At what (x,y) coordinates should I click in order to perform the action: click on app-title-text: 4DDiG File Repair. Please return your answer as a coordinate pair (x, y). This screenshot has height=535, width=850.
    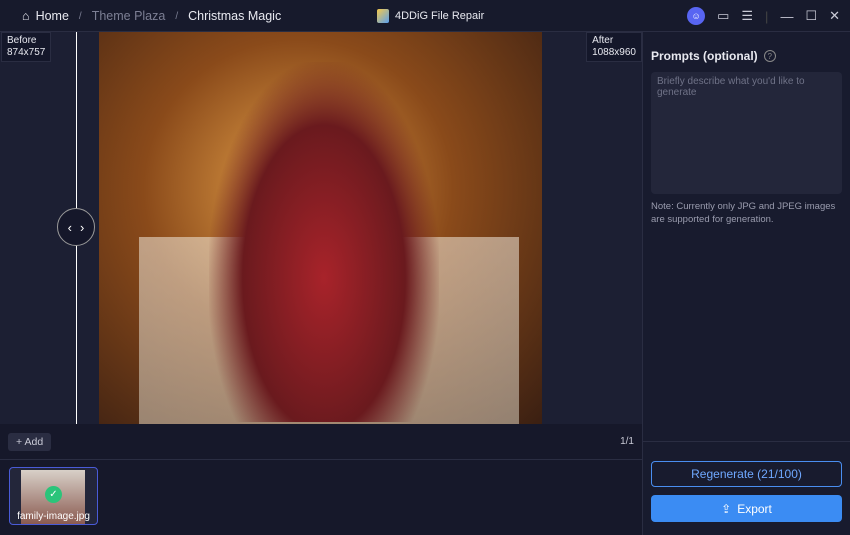
    Looking at the image, I should click on (440, 16).